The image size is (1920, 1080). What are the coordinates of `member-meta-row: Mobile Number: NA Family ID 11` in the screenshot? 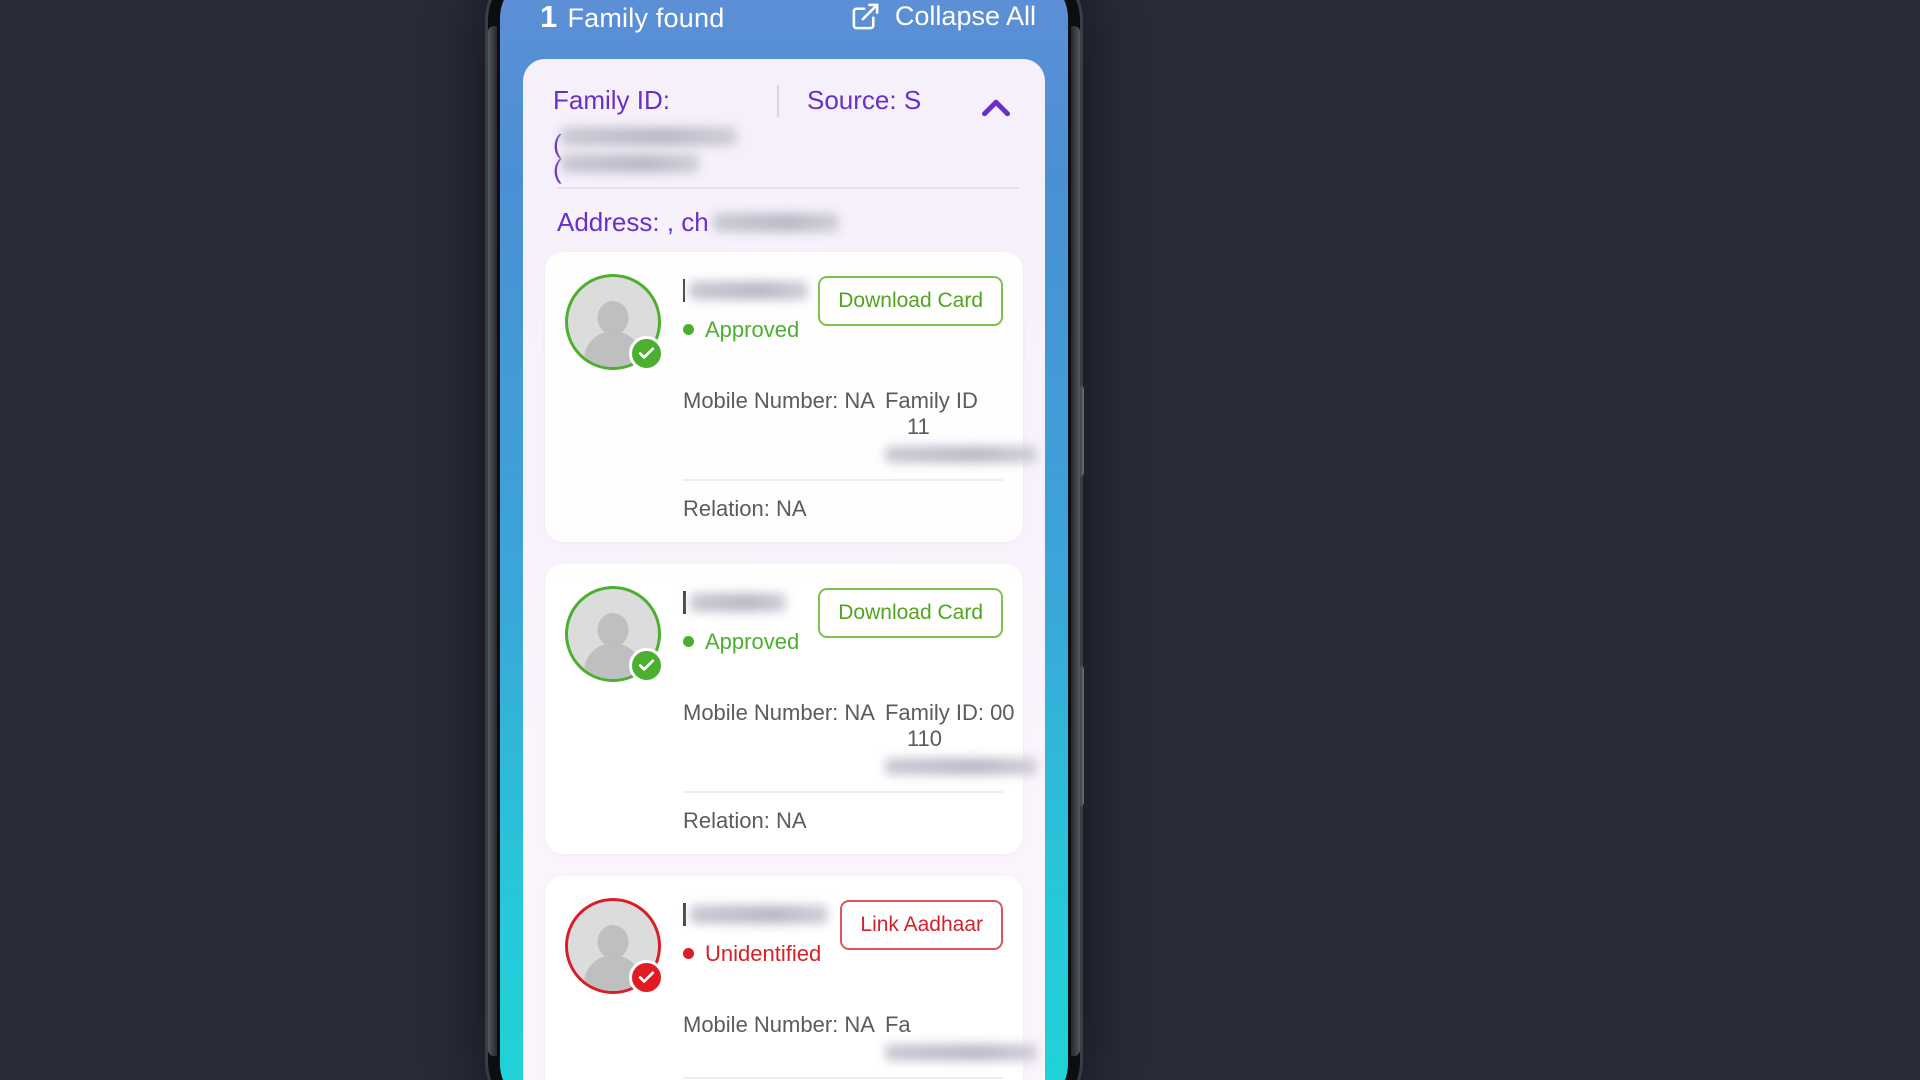 It's located at (801, 425).